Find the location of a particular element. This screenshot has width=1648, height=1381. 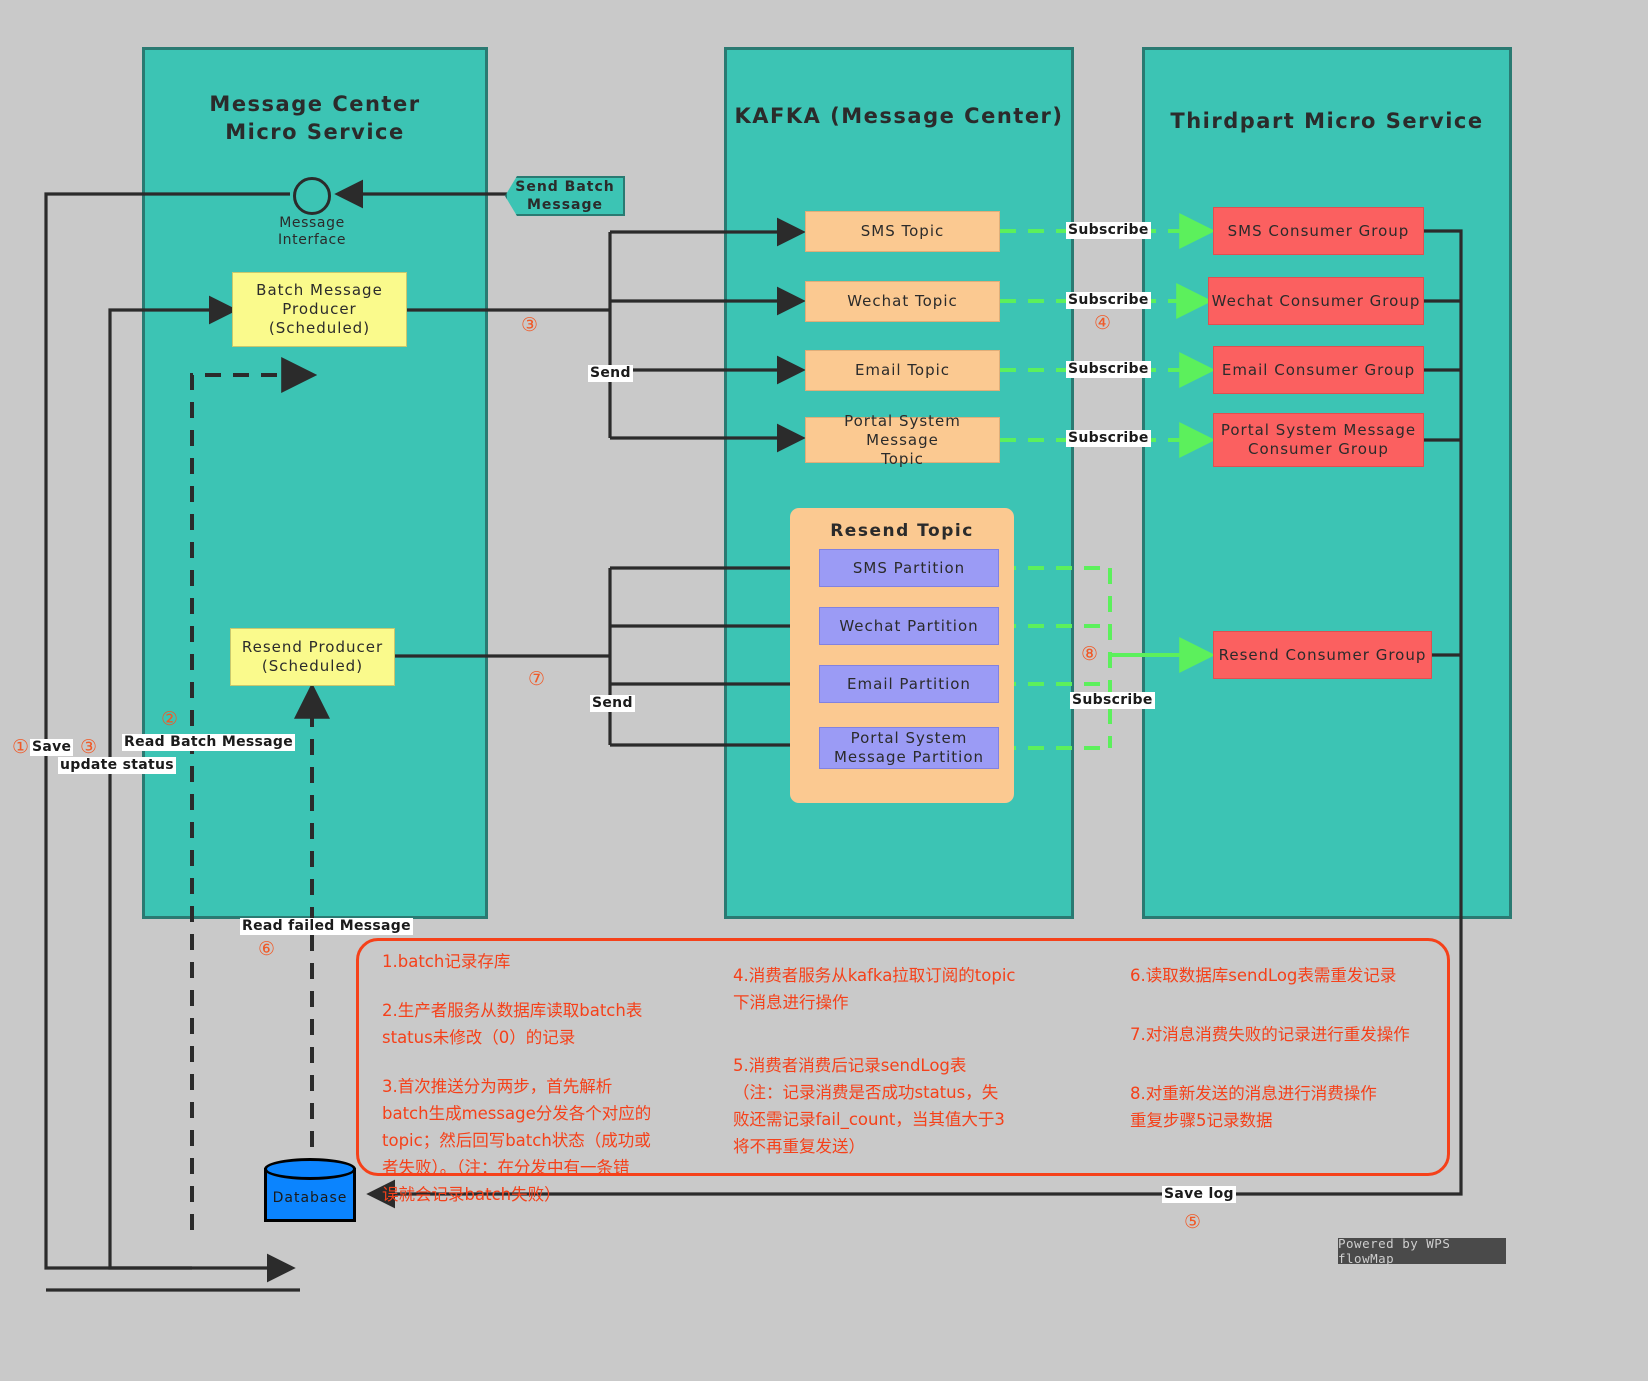

send-batch-message-flag: Send Batch Message is located at coordinates (565, 196).